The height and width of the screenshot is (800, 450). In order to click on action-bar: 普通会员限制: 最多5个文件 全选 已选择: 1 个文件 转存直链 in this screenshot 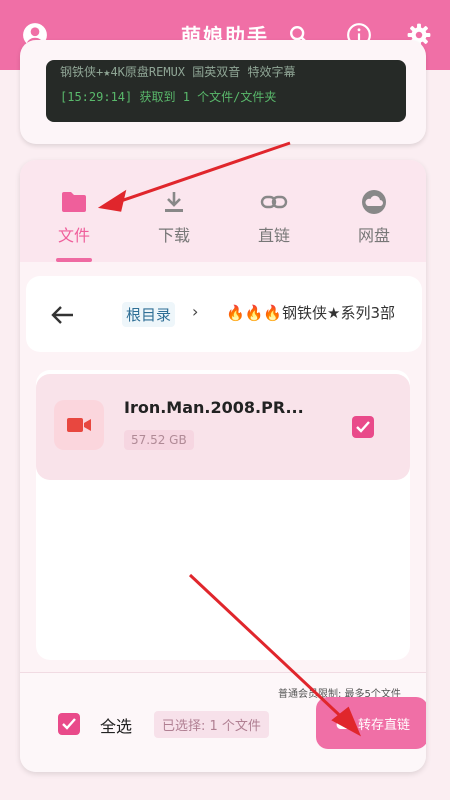, I will do `click(223, 722)`.